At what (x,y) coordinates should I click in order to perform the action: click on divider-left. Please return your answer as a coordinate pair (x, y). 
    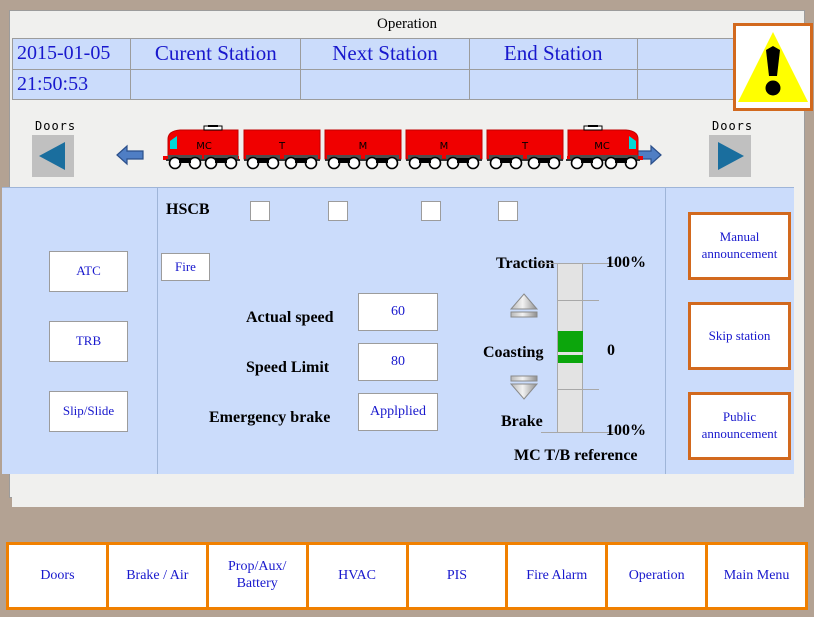
    Looking at the image, I should click on (157, 331).